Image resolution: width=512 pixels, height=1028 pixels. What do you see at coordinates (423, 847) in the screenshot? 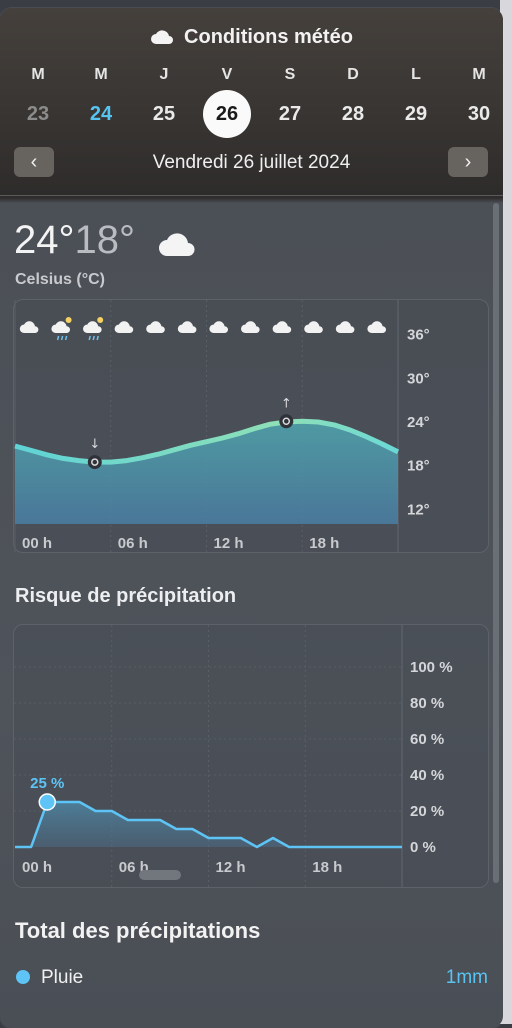
I see `precip-y-tick: 0 %` at bounding box center [423, 847].